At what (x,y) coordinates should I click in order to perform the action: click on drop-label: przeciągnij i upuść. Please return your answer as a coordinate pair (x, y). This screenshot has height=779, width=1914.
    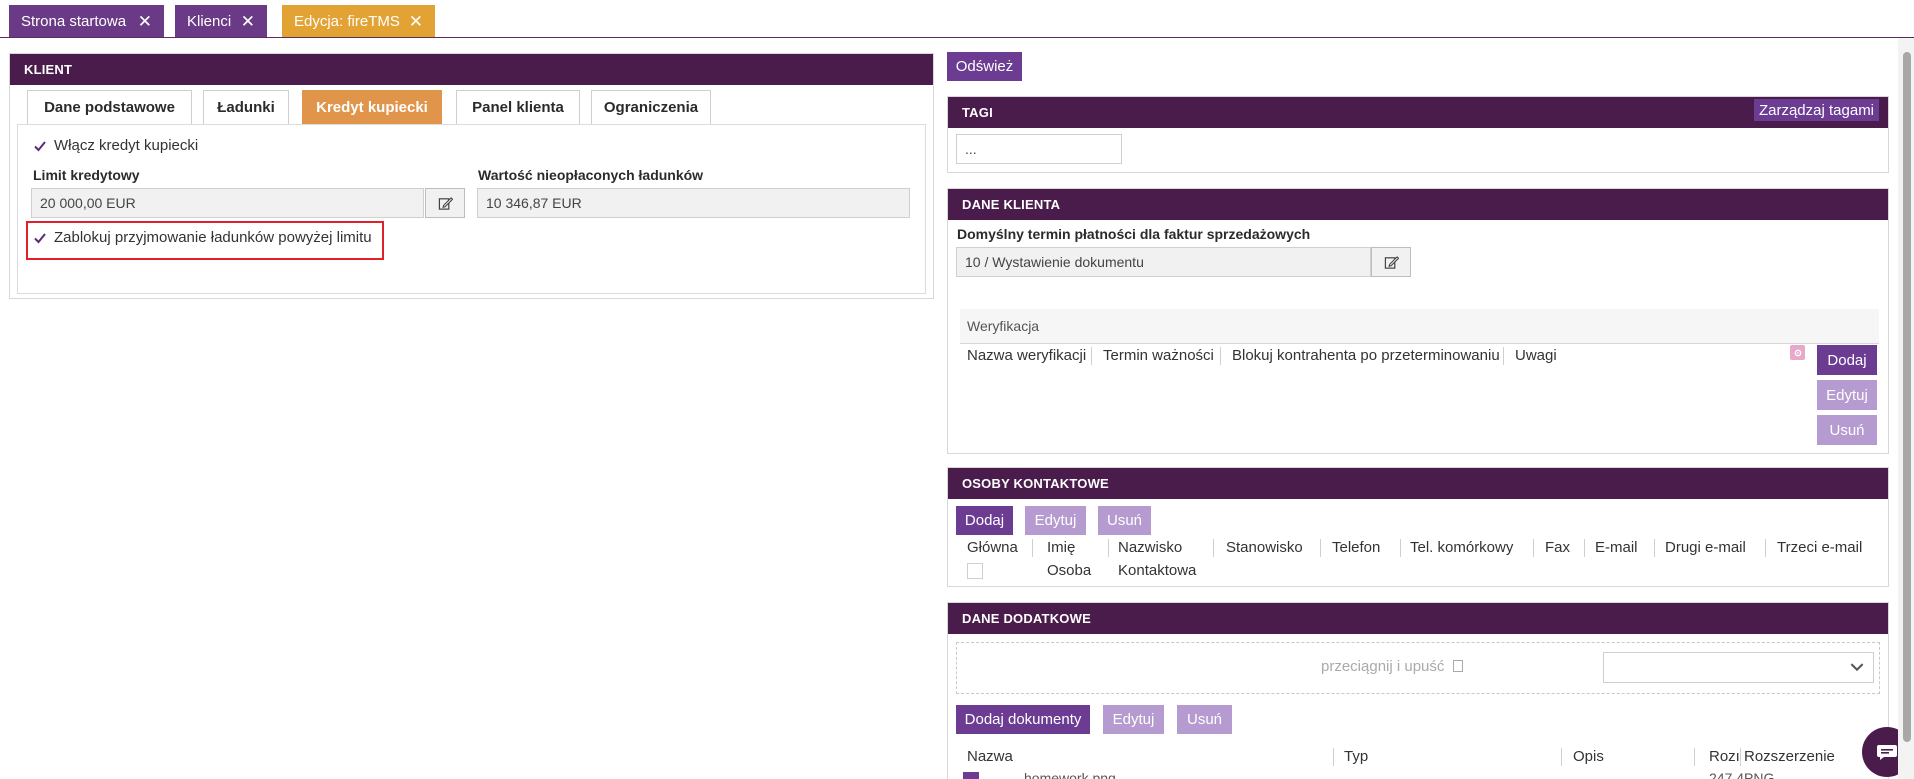
    Looking at the image, I should click on (1383, 666).